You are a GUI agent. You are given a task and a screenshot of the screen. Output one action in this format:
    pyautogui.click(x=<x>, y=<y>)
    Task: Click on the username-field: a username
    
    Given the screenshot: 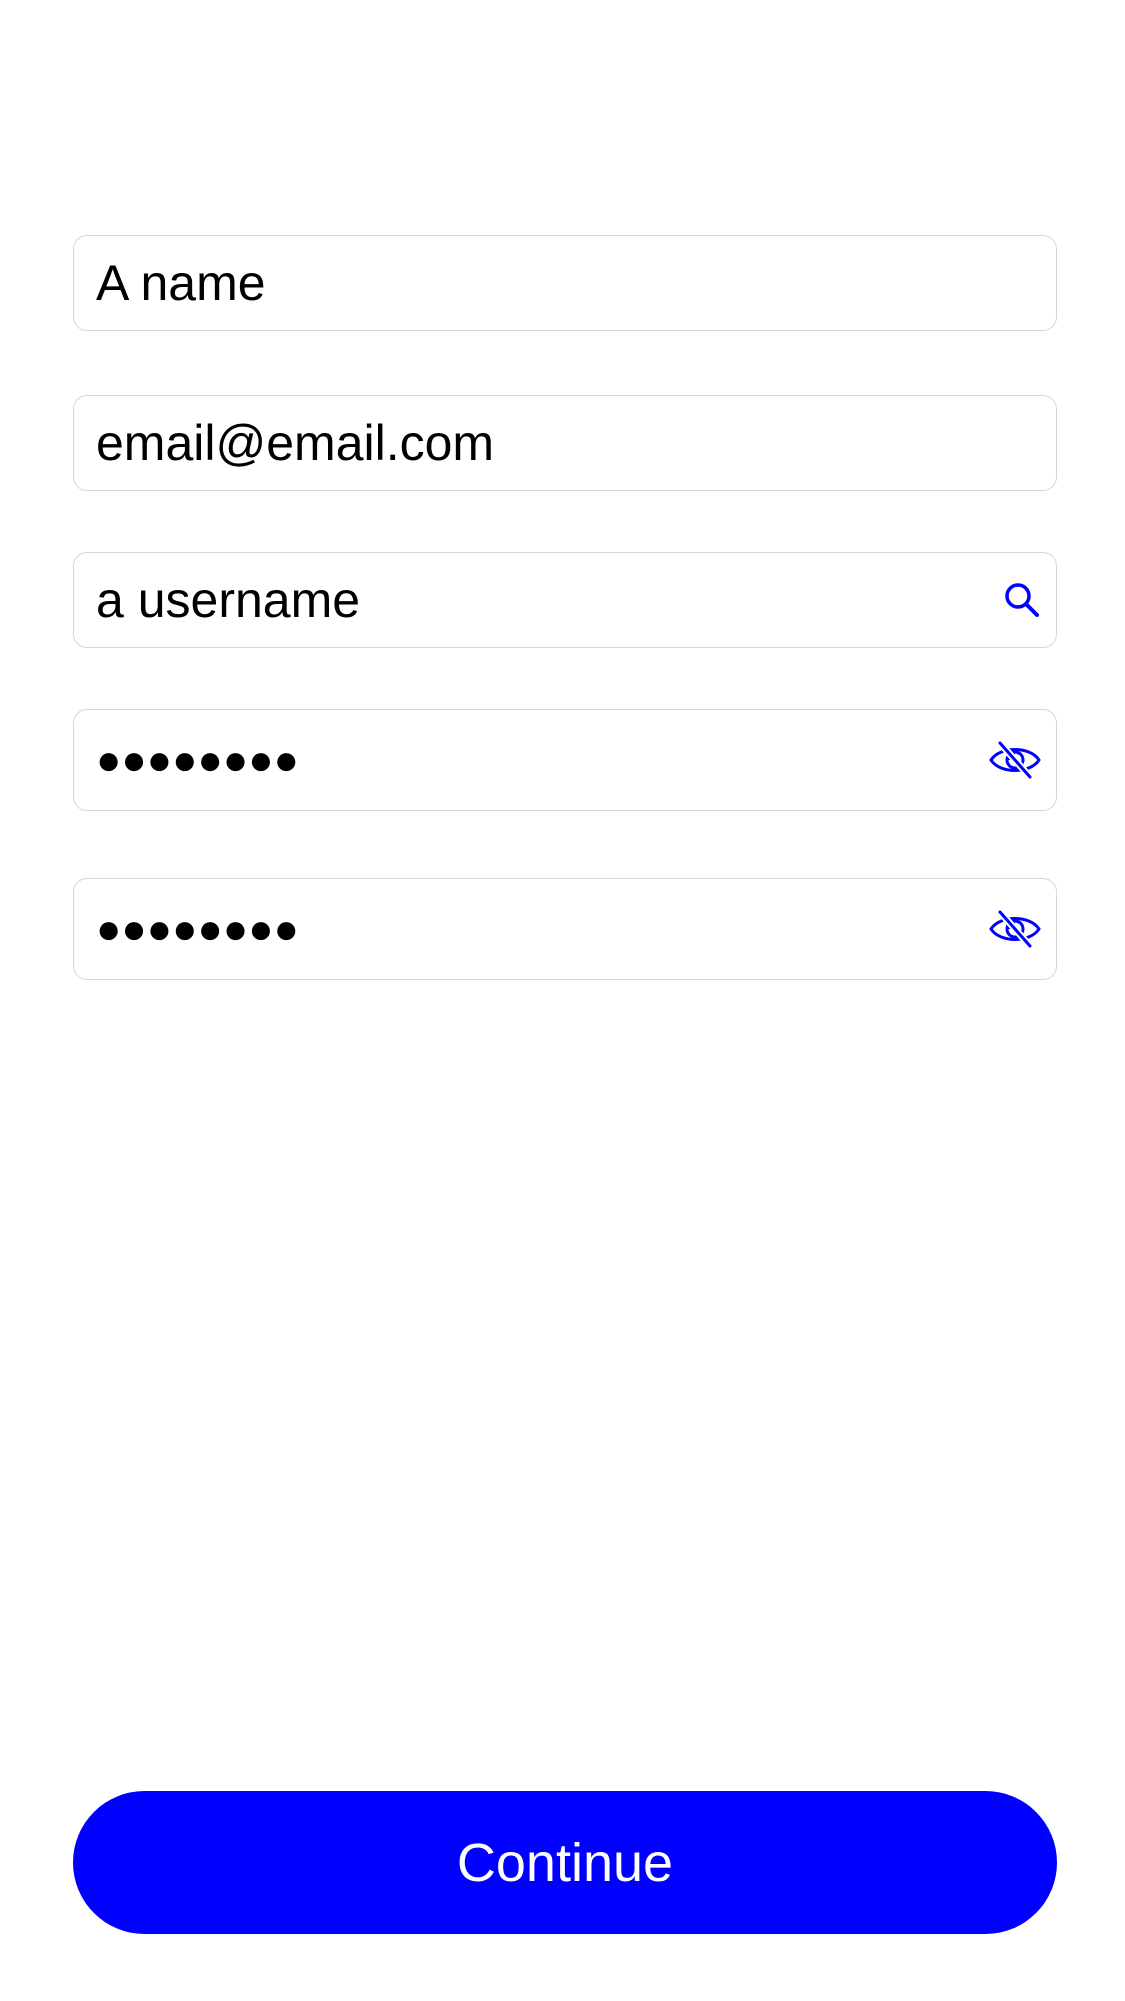 What is the action you would take?
    pyautogui.click(x=565, y=600)
    